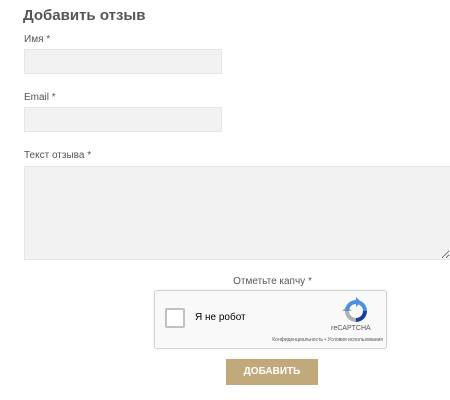  What do you see at coordinates (297, 340) in the screenshot?
I see `privacy-link: Конфиденциальность` at bounding box center [297, 340].